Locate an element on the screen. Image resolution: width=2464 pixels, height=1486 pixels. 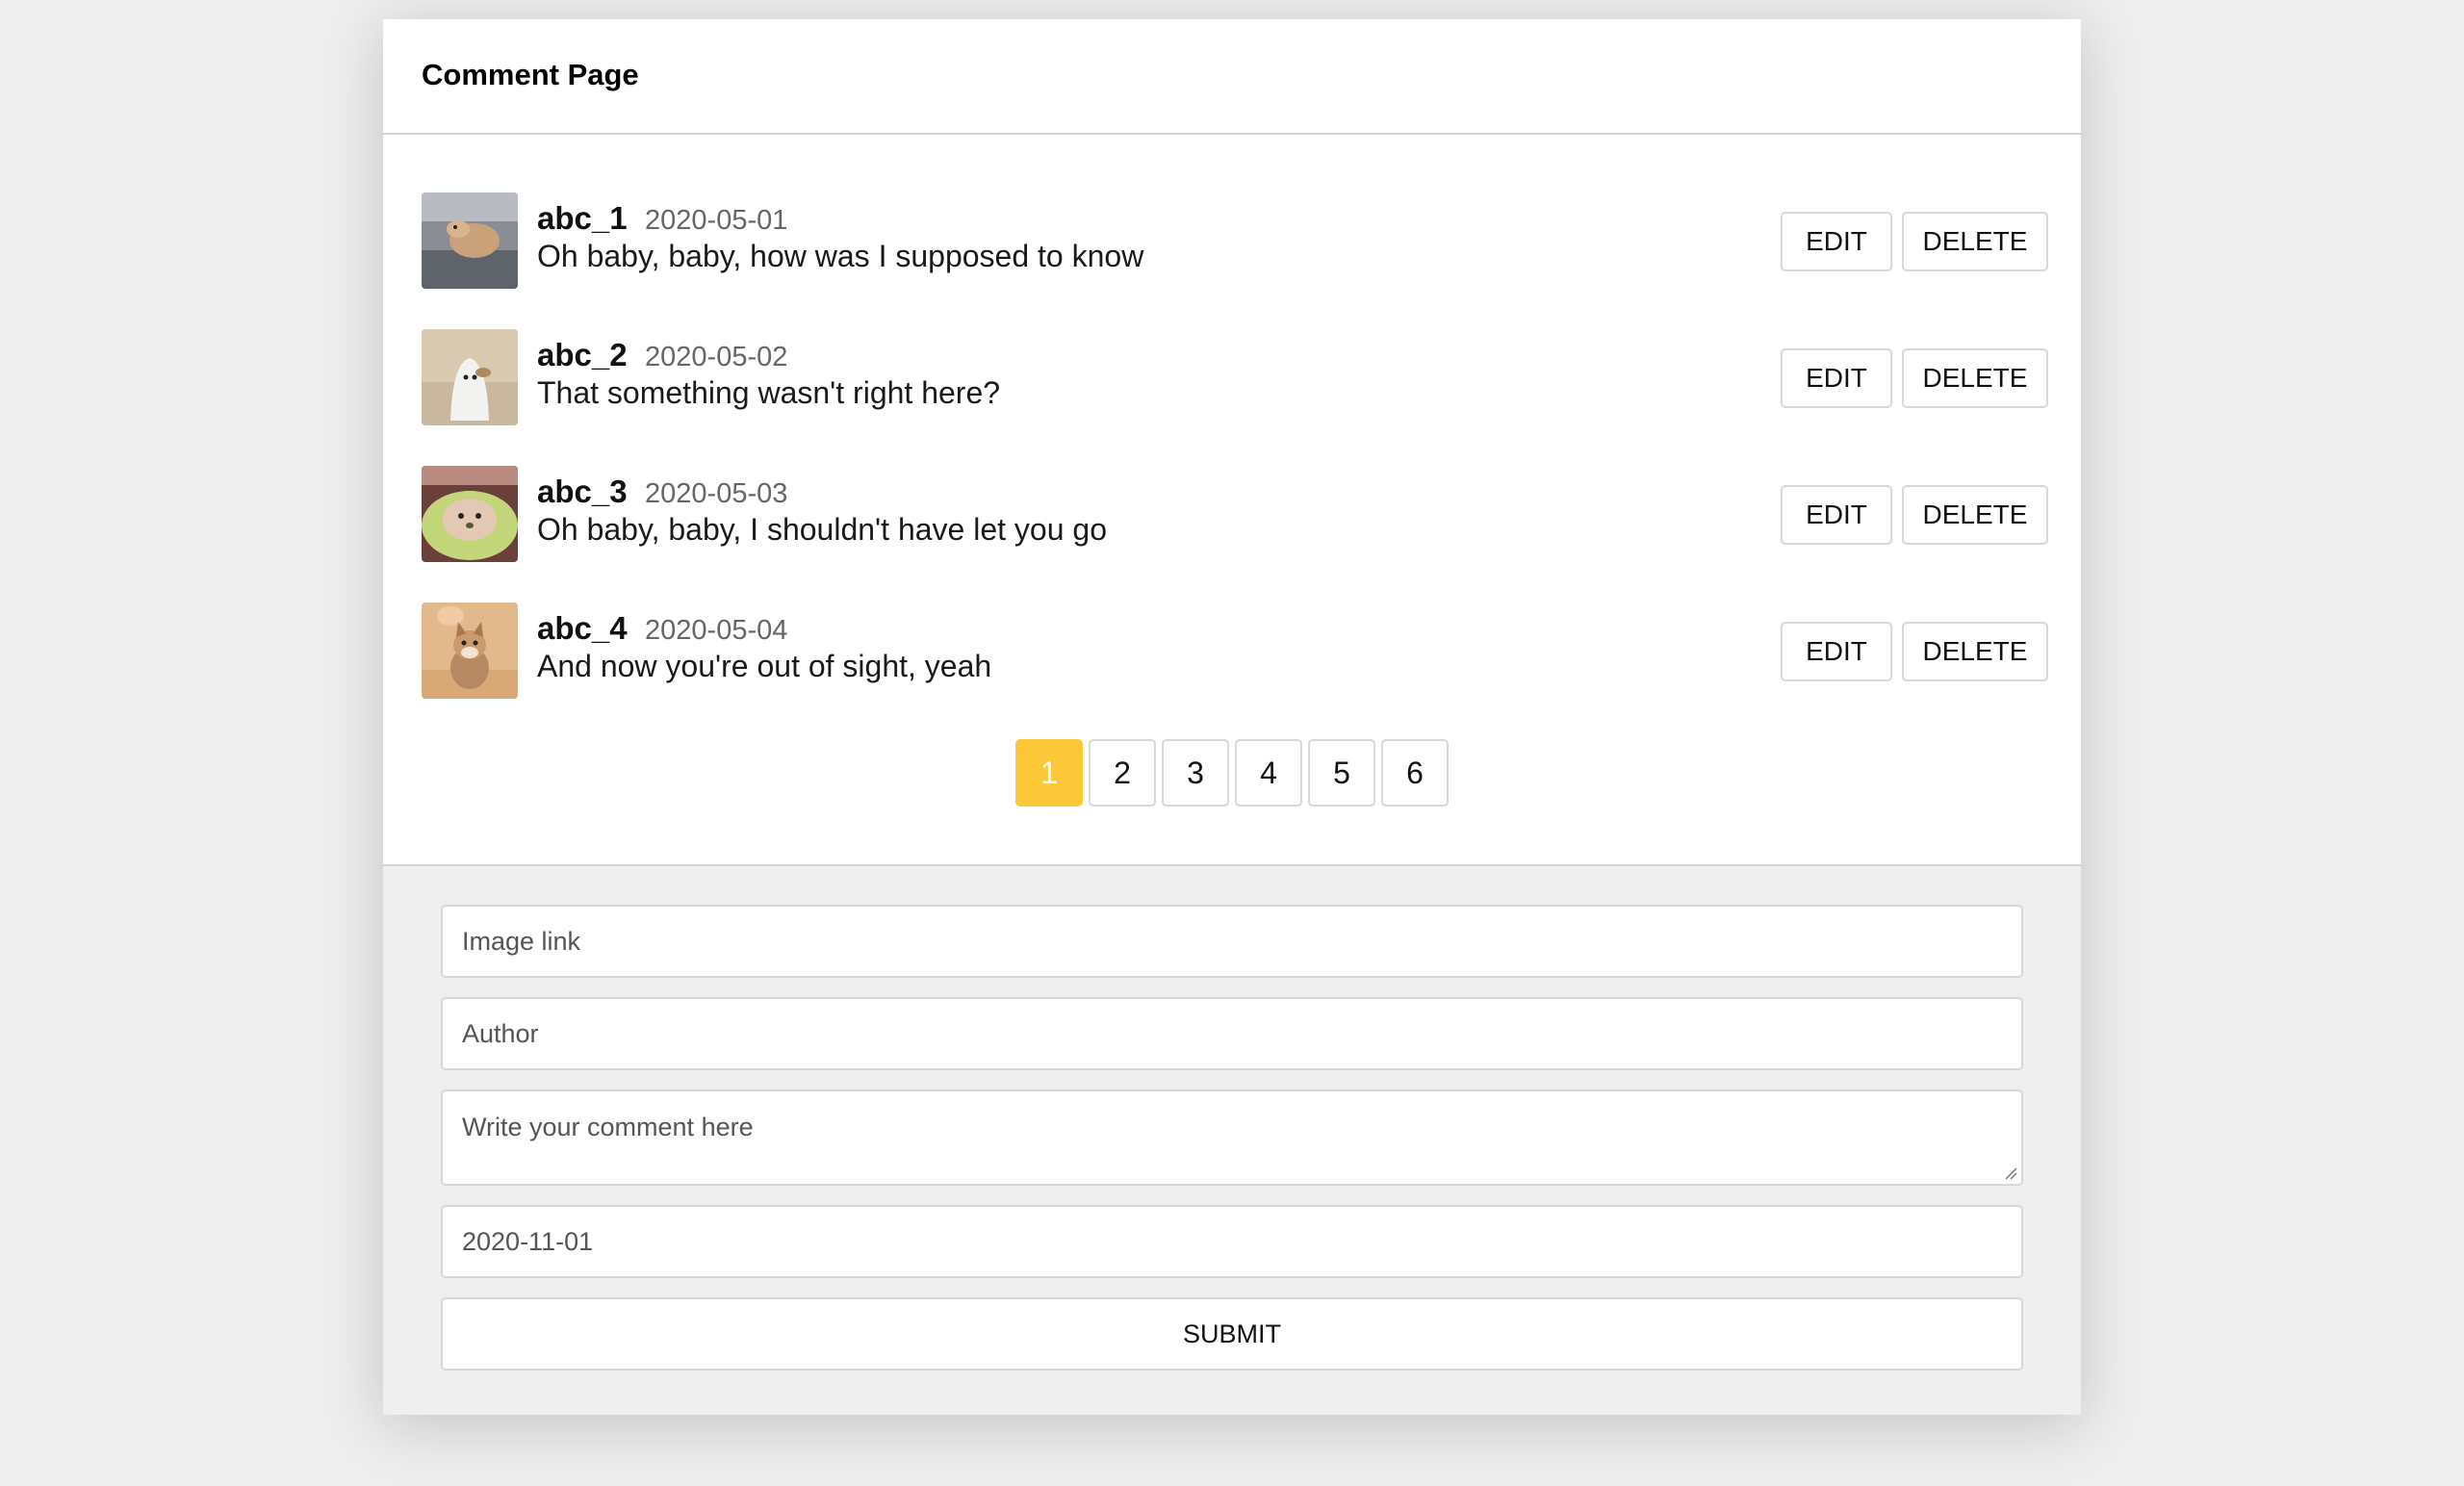
dog-in-avocado-photo-icon is located at coordinates (470, 514).